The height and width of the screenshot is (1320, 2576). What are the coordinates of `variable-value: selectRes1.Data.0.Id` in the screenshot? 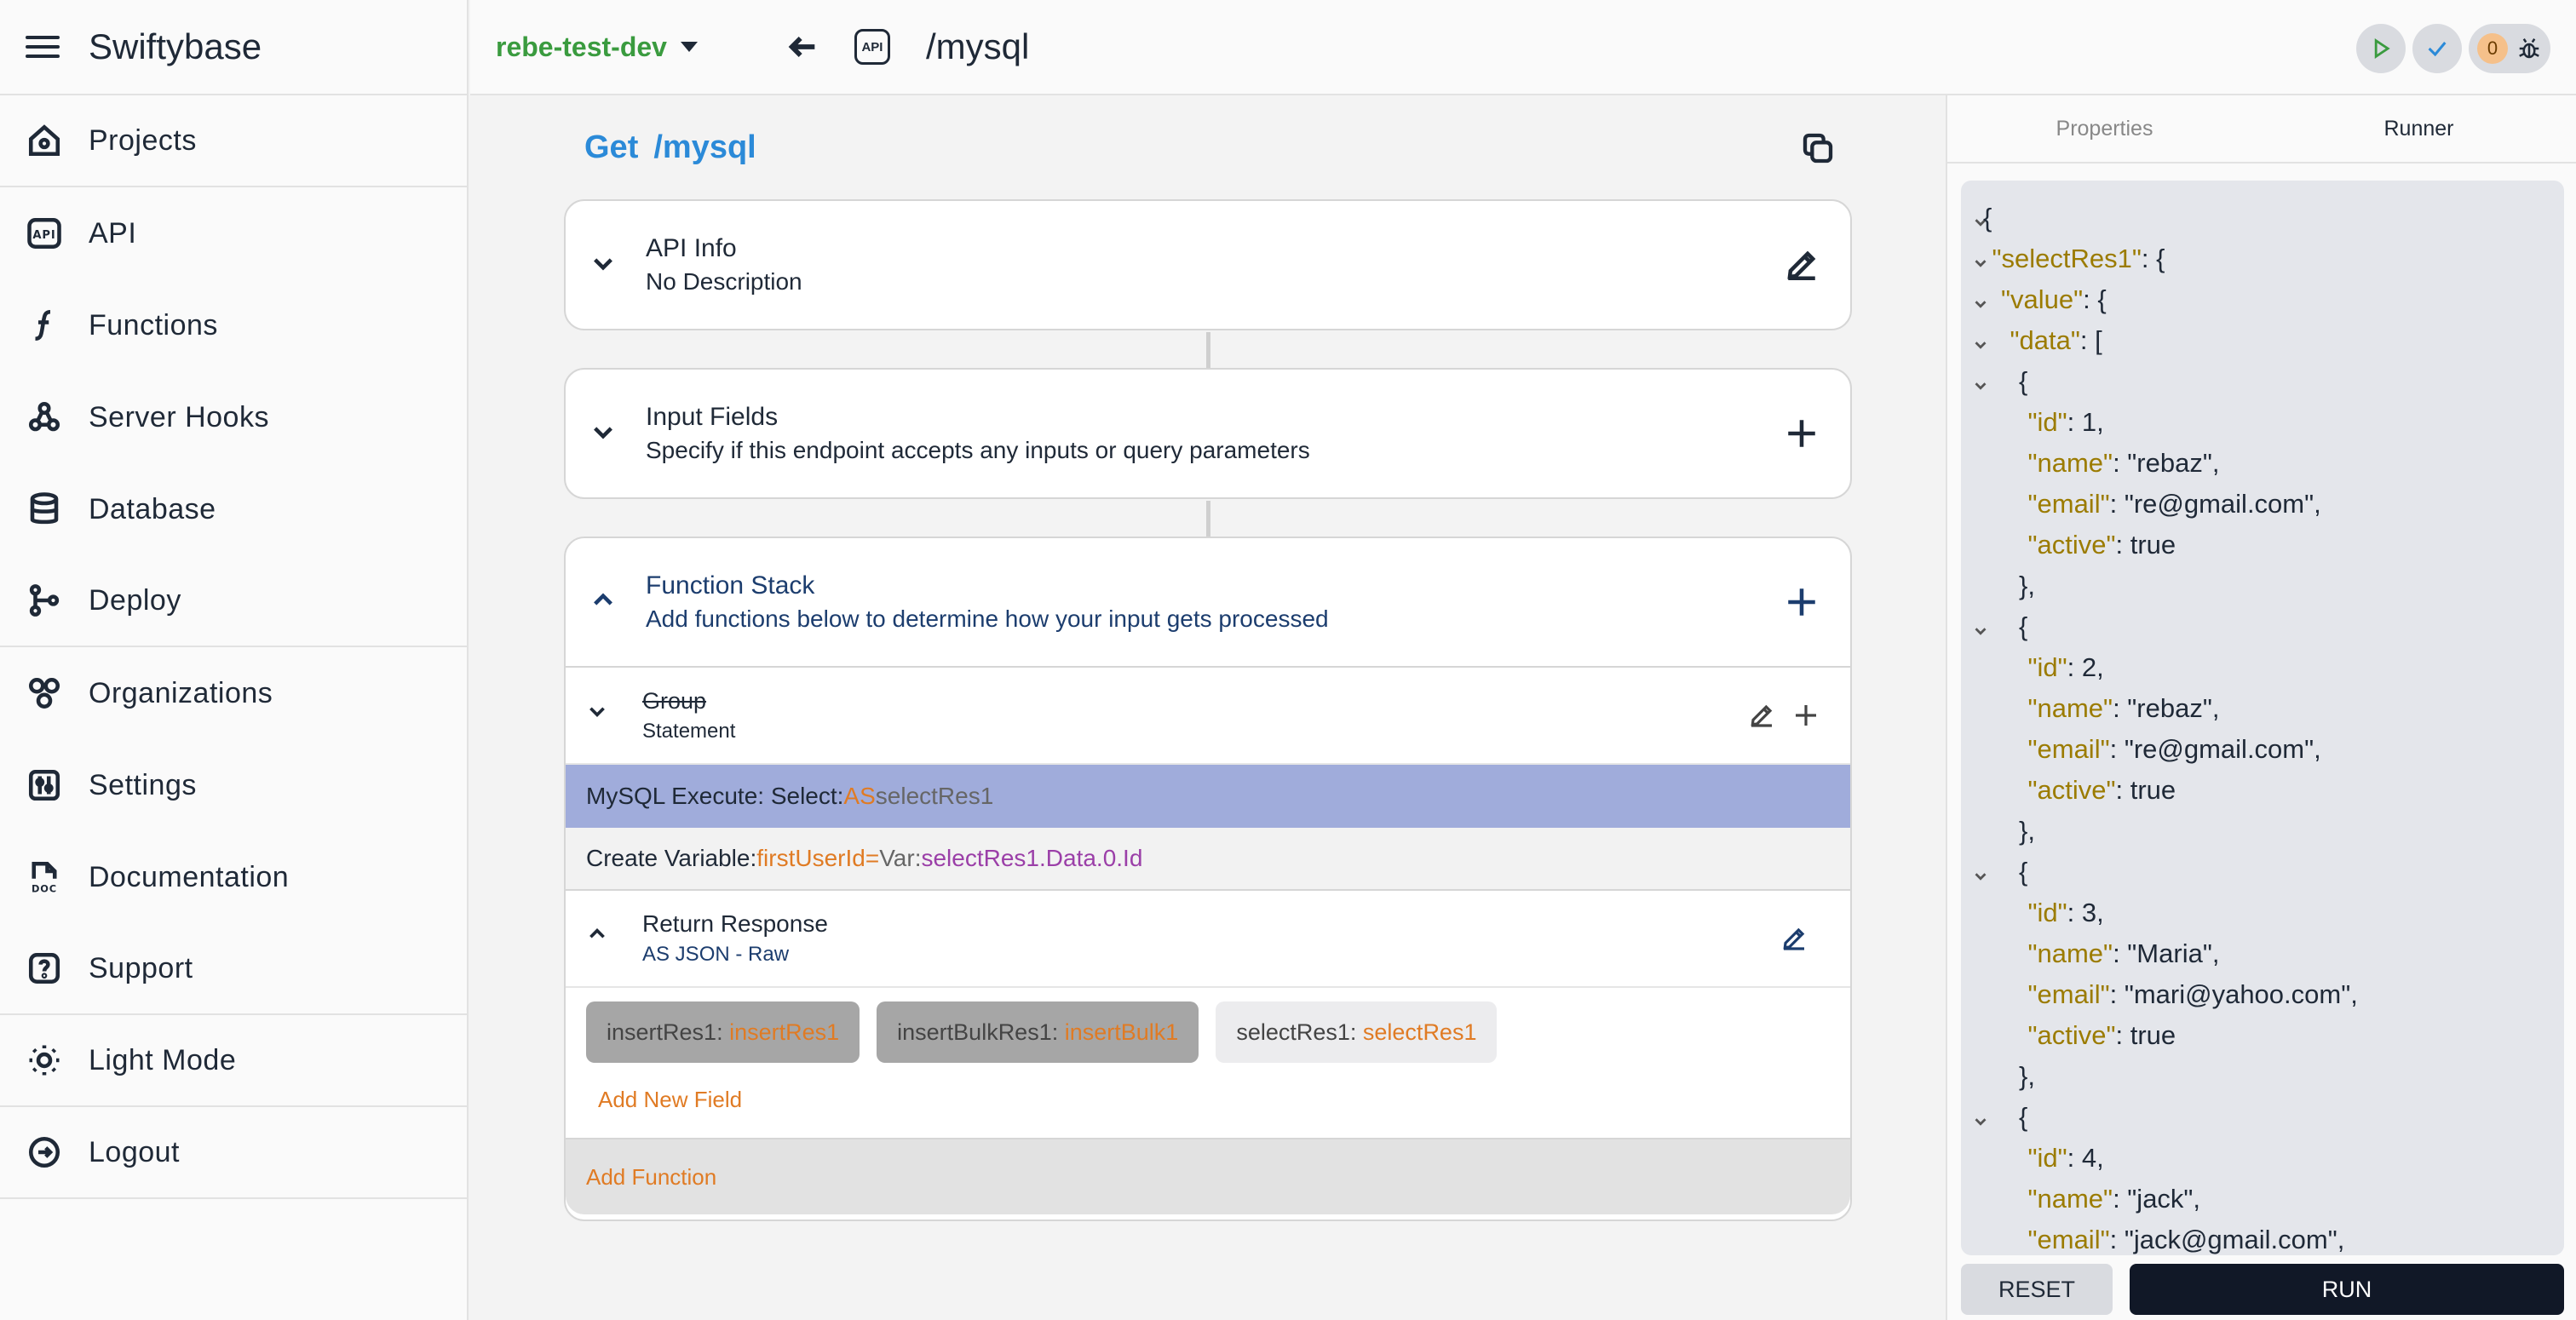 It's located at (1032, 858).